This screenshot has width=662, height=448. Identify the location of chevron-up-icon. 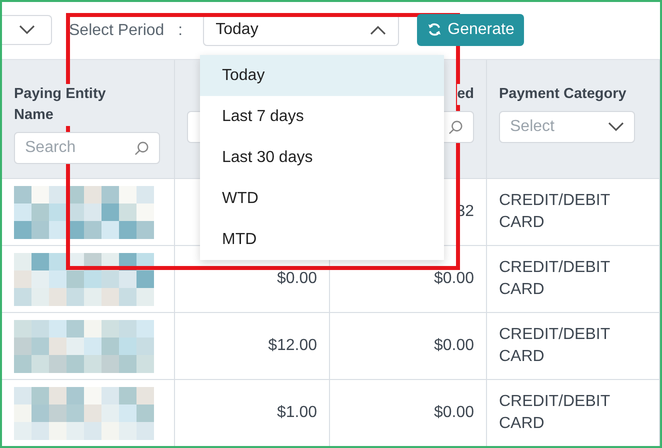
(378, 29).